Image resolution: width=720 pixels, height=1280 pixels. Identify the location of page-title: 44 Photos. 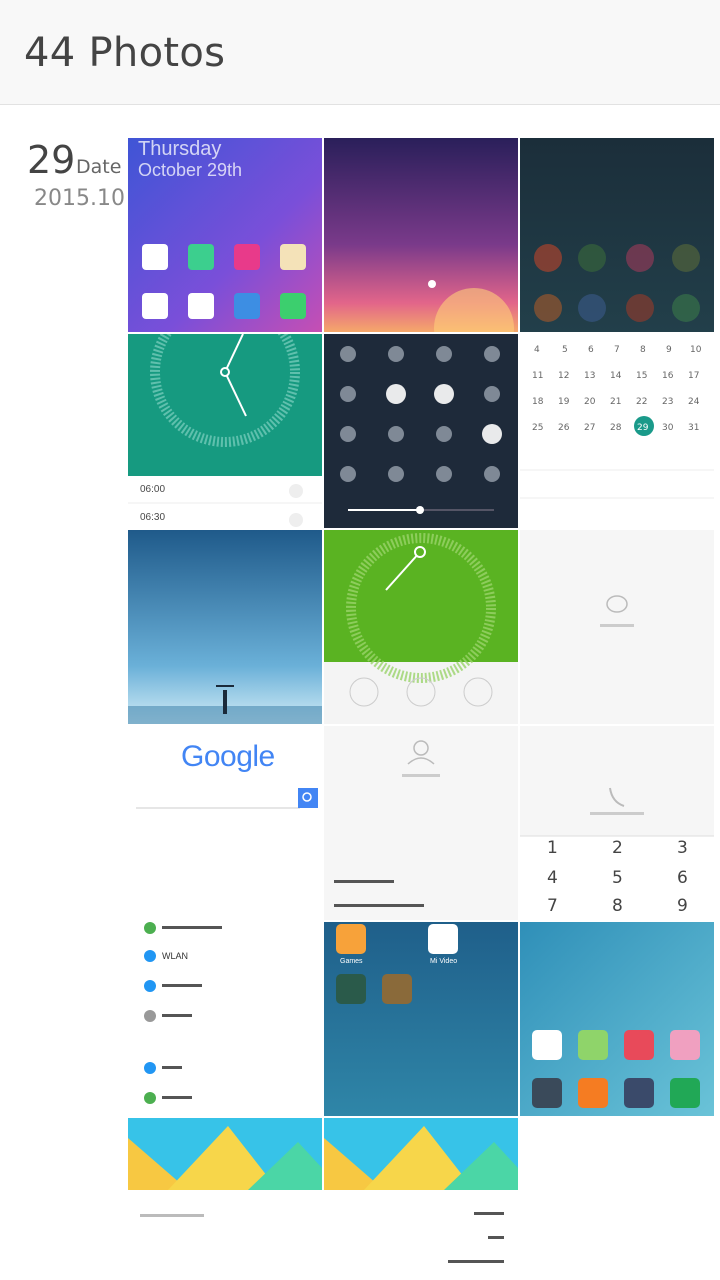
(125, 53).